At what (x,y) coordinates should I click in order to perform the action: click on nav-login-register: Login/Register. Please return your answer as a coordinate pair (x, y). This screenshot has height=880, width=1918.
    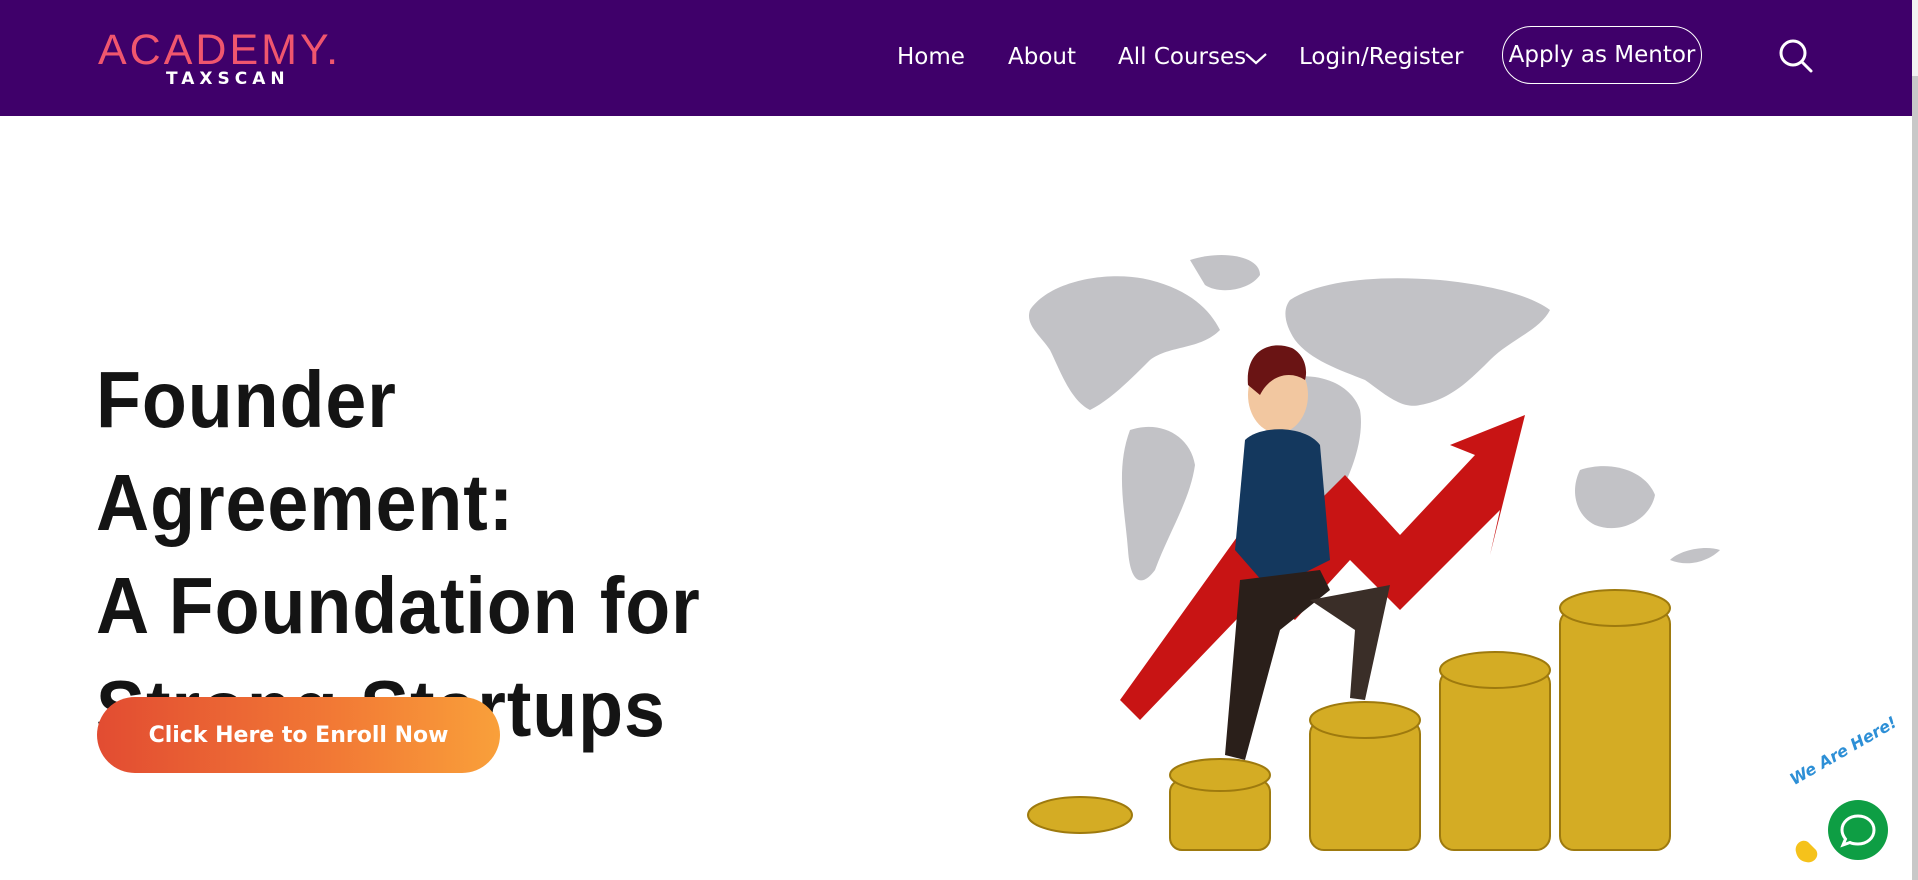
    Looking at the image, I should click on (1381, 57).